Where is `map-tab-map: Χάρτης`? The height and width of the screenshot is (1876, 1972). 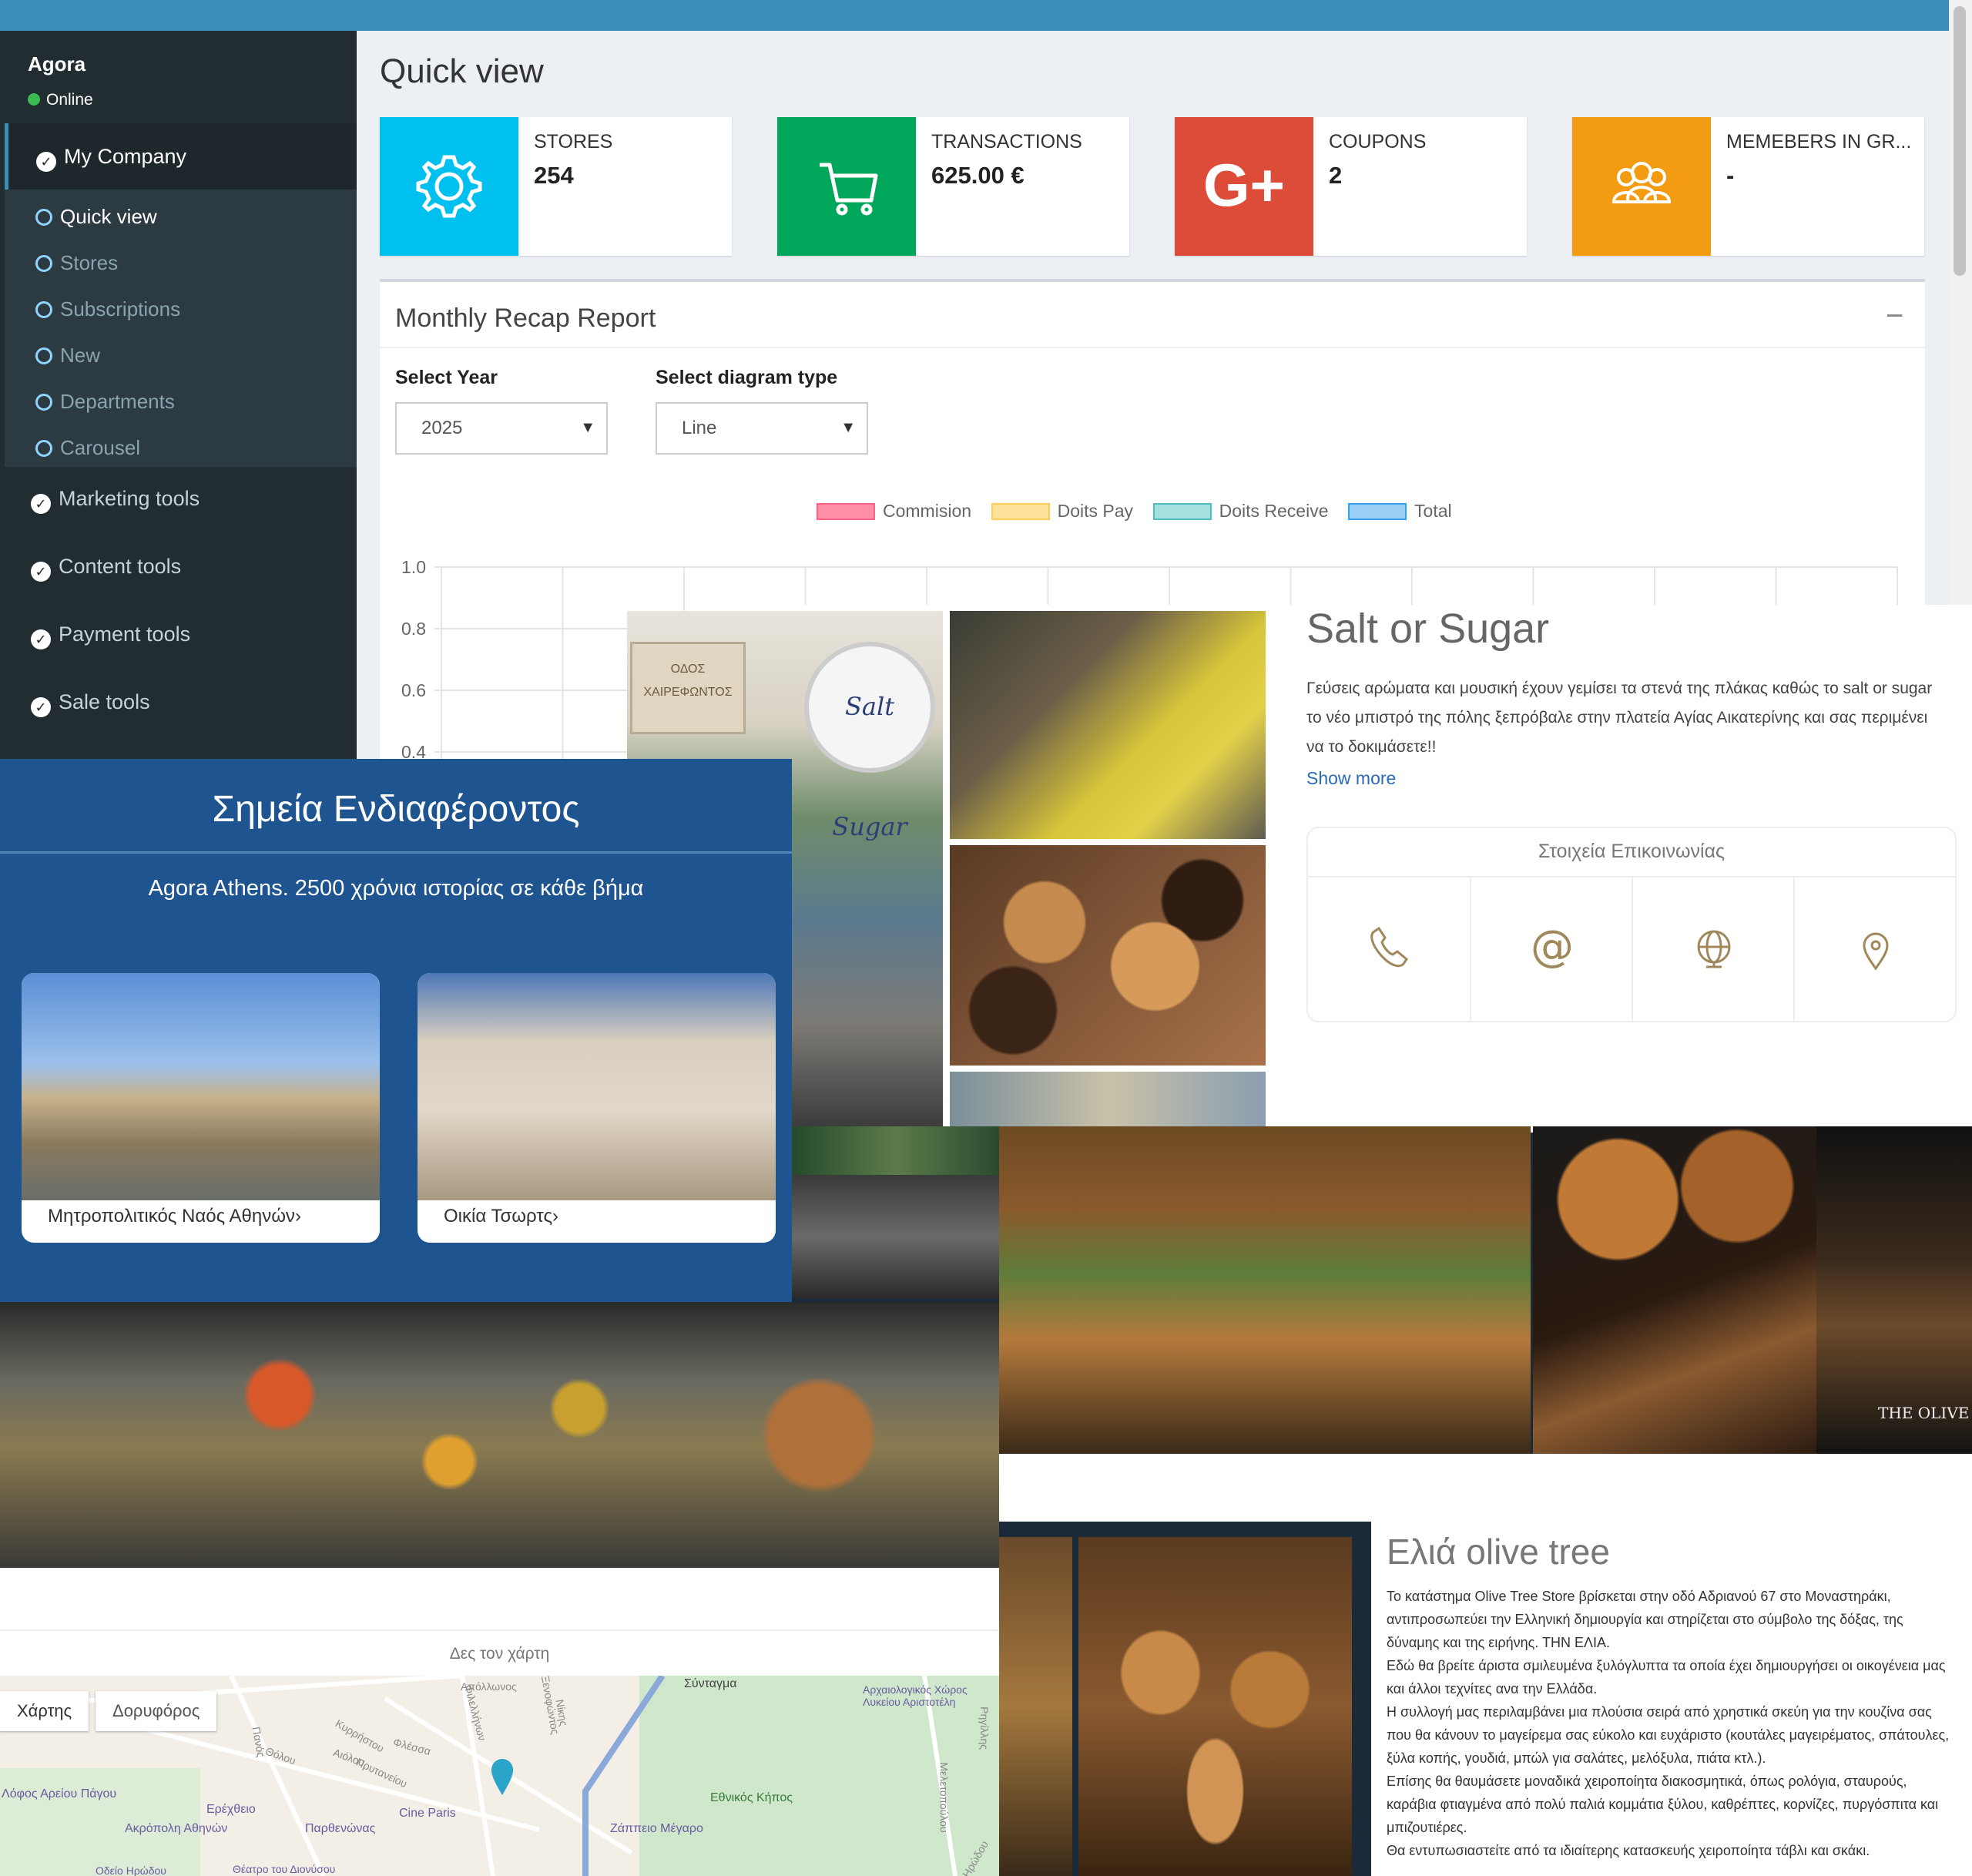
map-tab-map: Χάρτης is located at coordinates (44, 1711).